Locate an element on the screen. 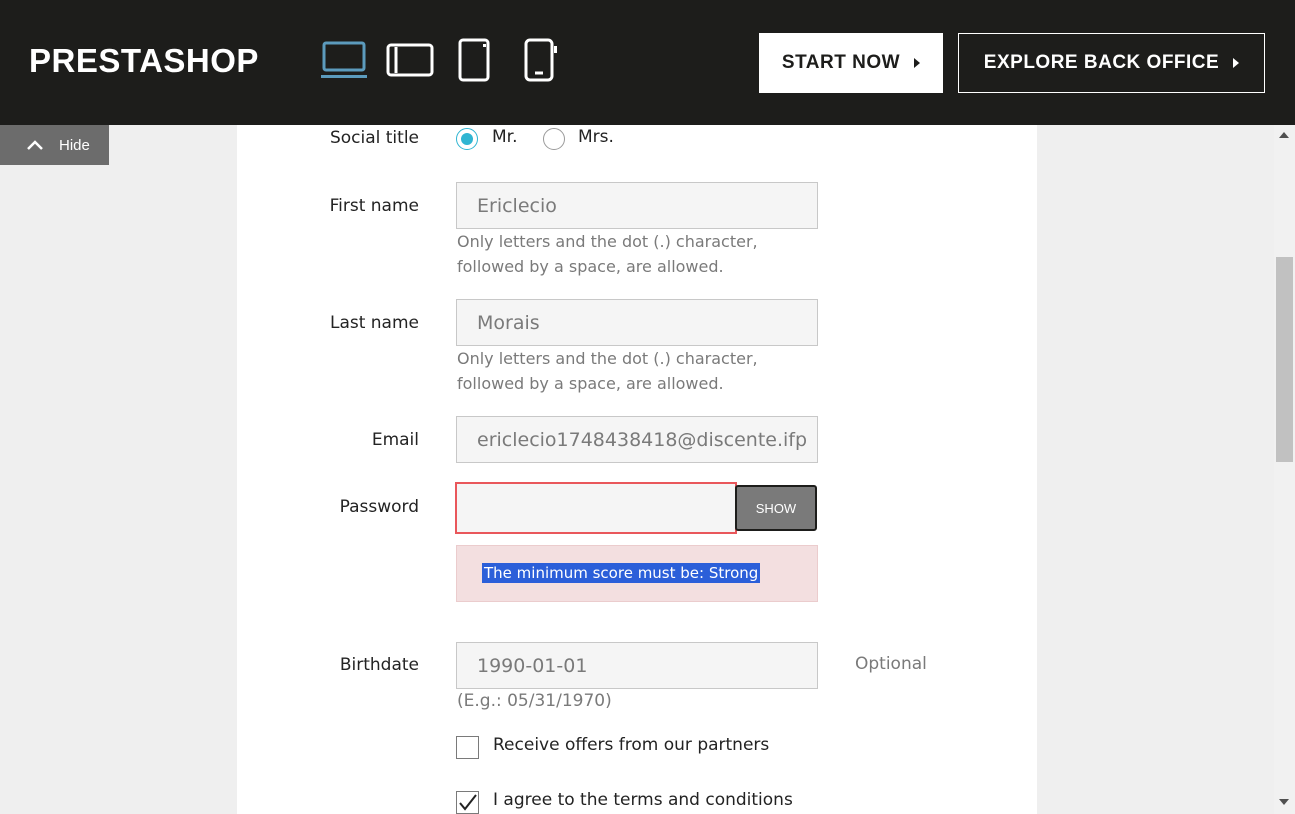 Image resolution: width=1295 pixels, height=814 pixels. password-input is located at coordinates (596, 508).